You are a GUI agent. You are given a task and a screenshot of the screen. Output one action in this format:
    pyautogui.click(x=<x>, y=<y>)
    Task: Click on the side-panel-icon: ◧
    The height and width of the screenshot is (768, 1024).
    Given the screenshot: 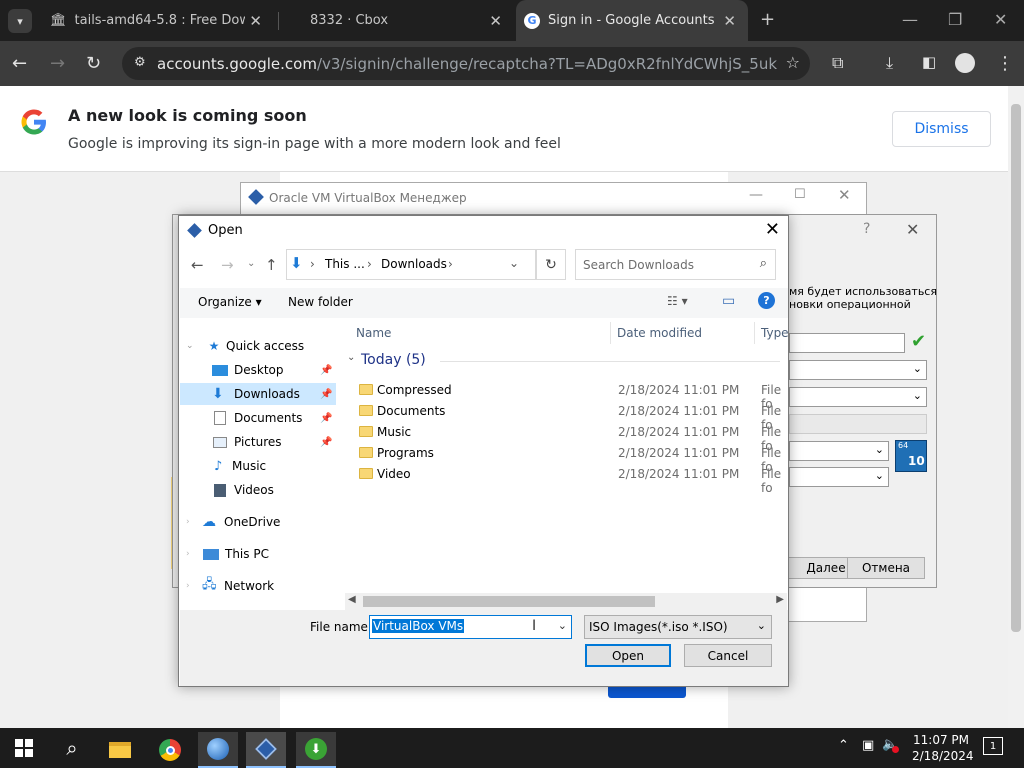 What is the action you would take?
    pyautogui.click(x=929, y=62)
    